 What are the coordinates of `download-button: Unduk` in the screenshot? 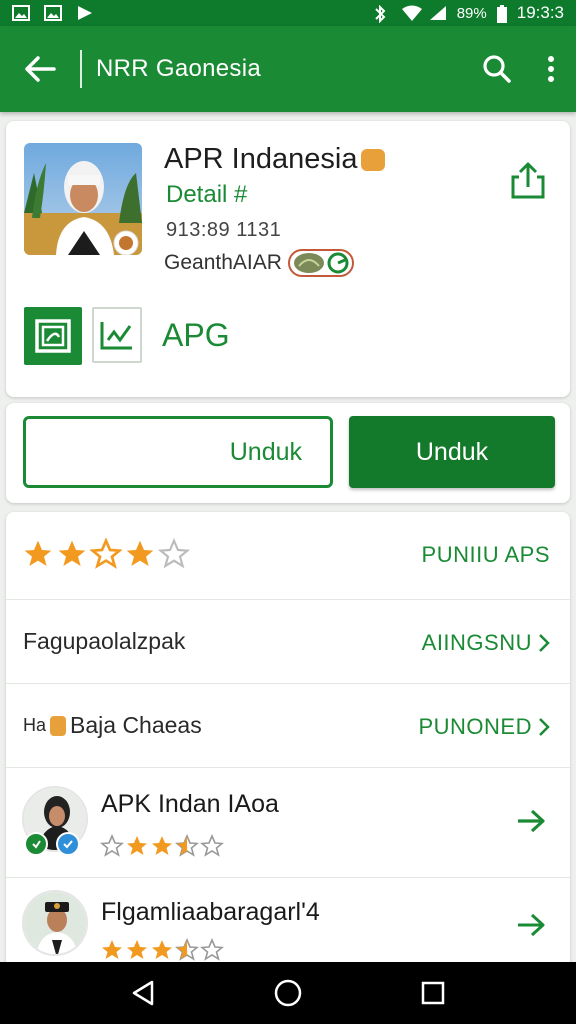 It's located at (452, 452).